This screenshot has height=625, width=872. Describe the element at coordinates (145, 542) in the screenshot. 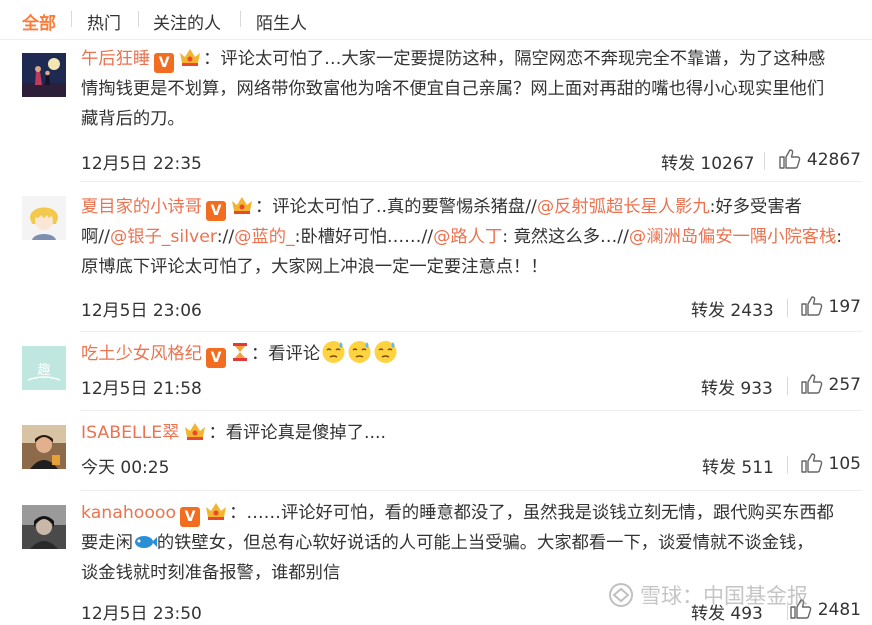

I see `fish-icon` at that location.